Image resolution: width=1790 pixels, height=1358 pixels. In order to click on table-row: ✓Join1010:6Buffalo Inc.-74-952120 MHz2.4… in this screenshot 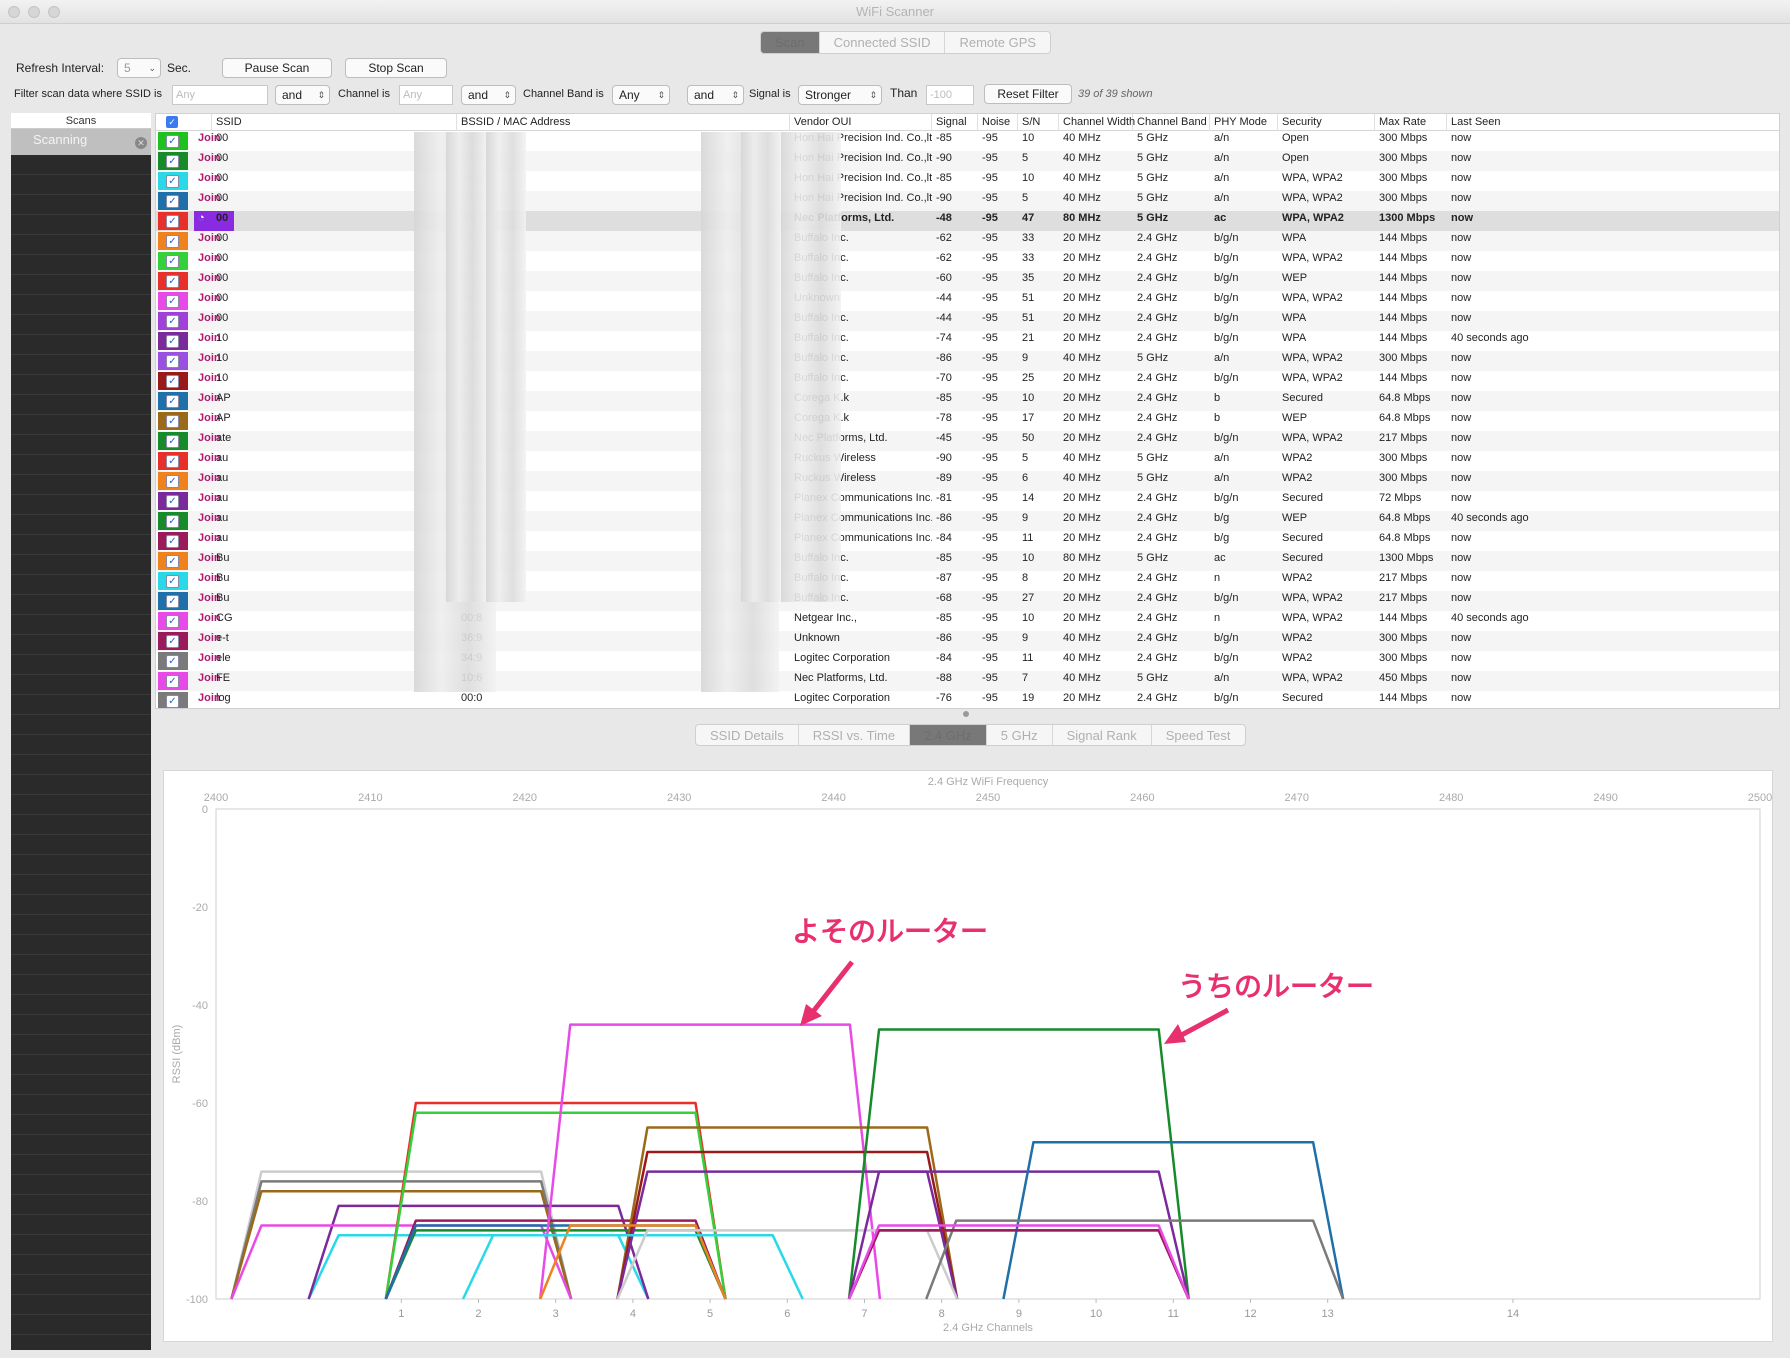, I will do `click(967, 341)`.